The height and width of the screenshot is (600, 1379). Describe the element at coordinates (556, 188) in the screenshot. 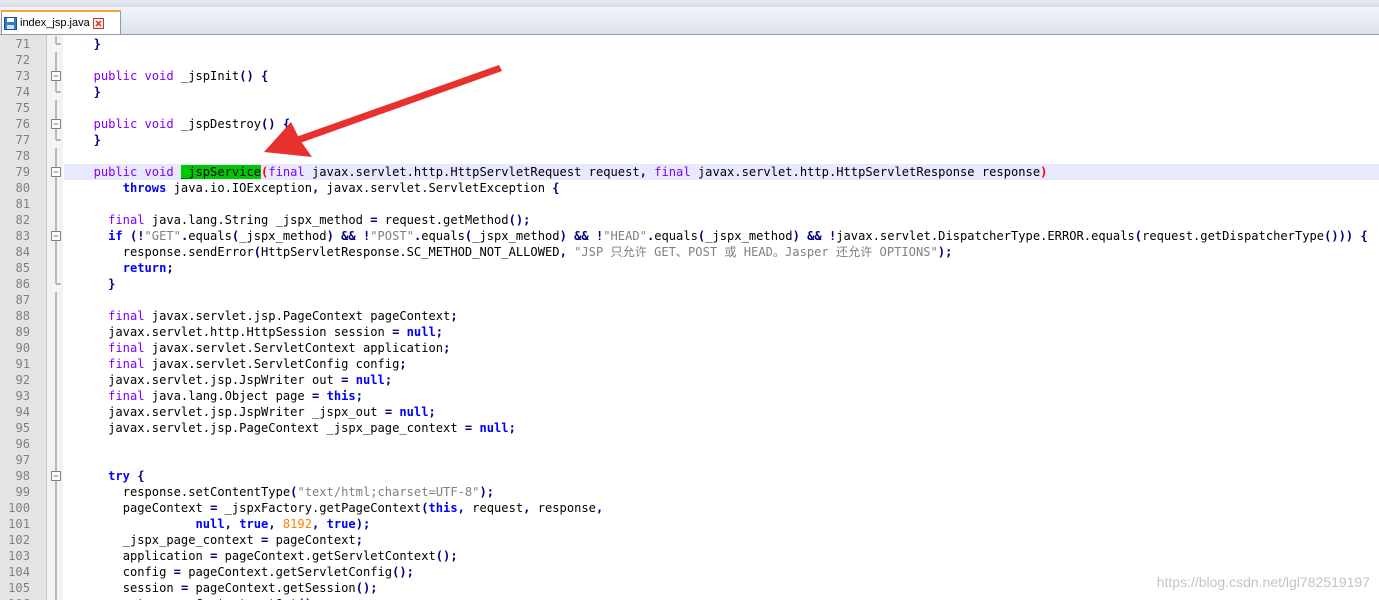

I see `code-token: {` at that location.